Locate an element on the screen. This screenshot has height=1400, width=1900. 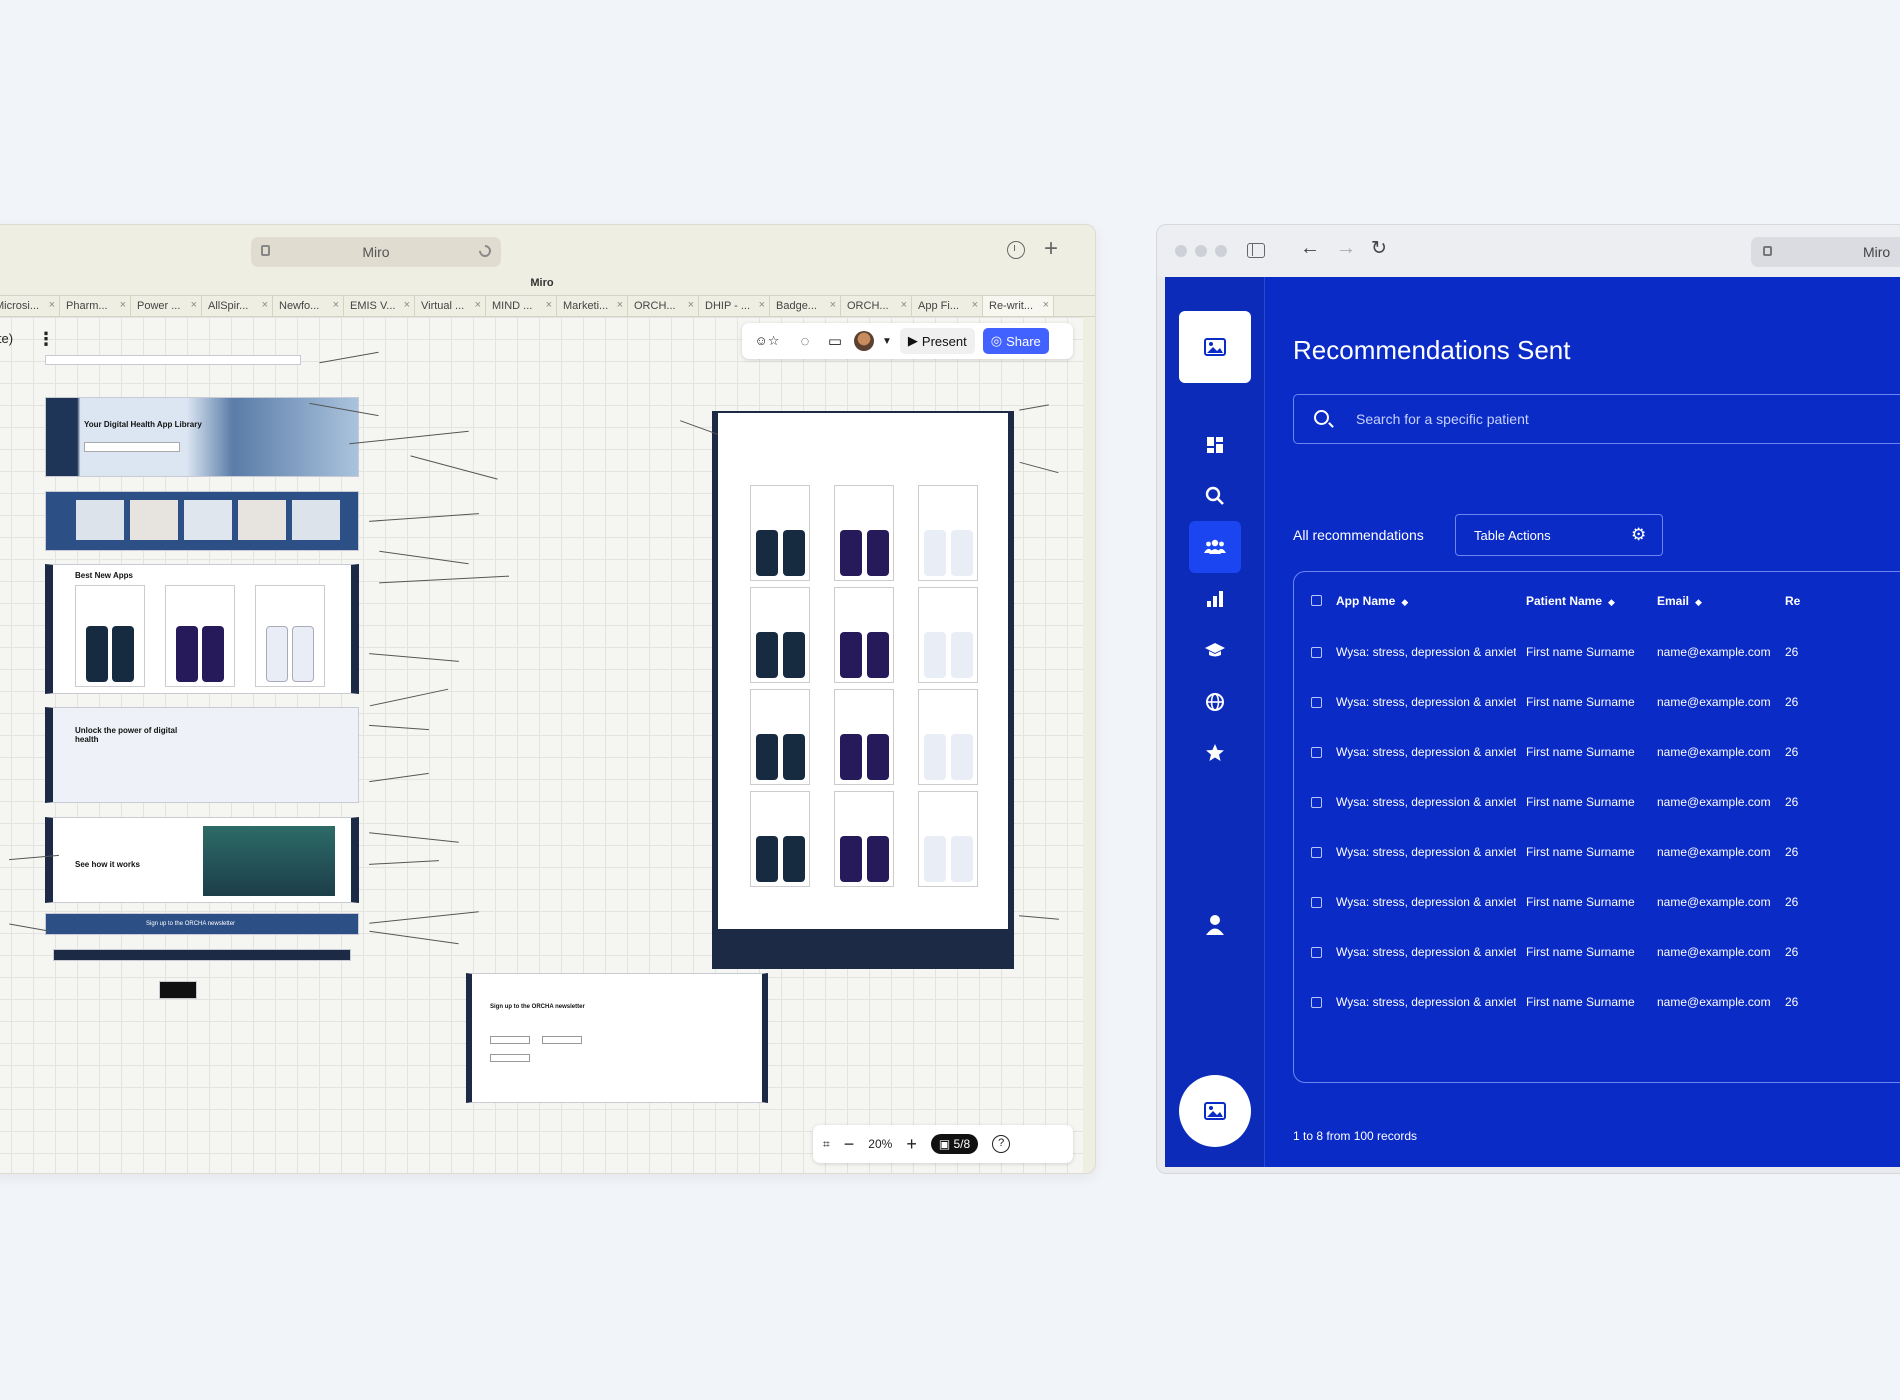
help-icon: ? is located at coordinates (1001, 1144).